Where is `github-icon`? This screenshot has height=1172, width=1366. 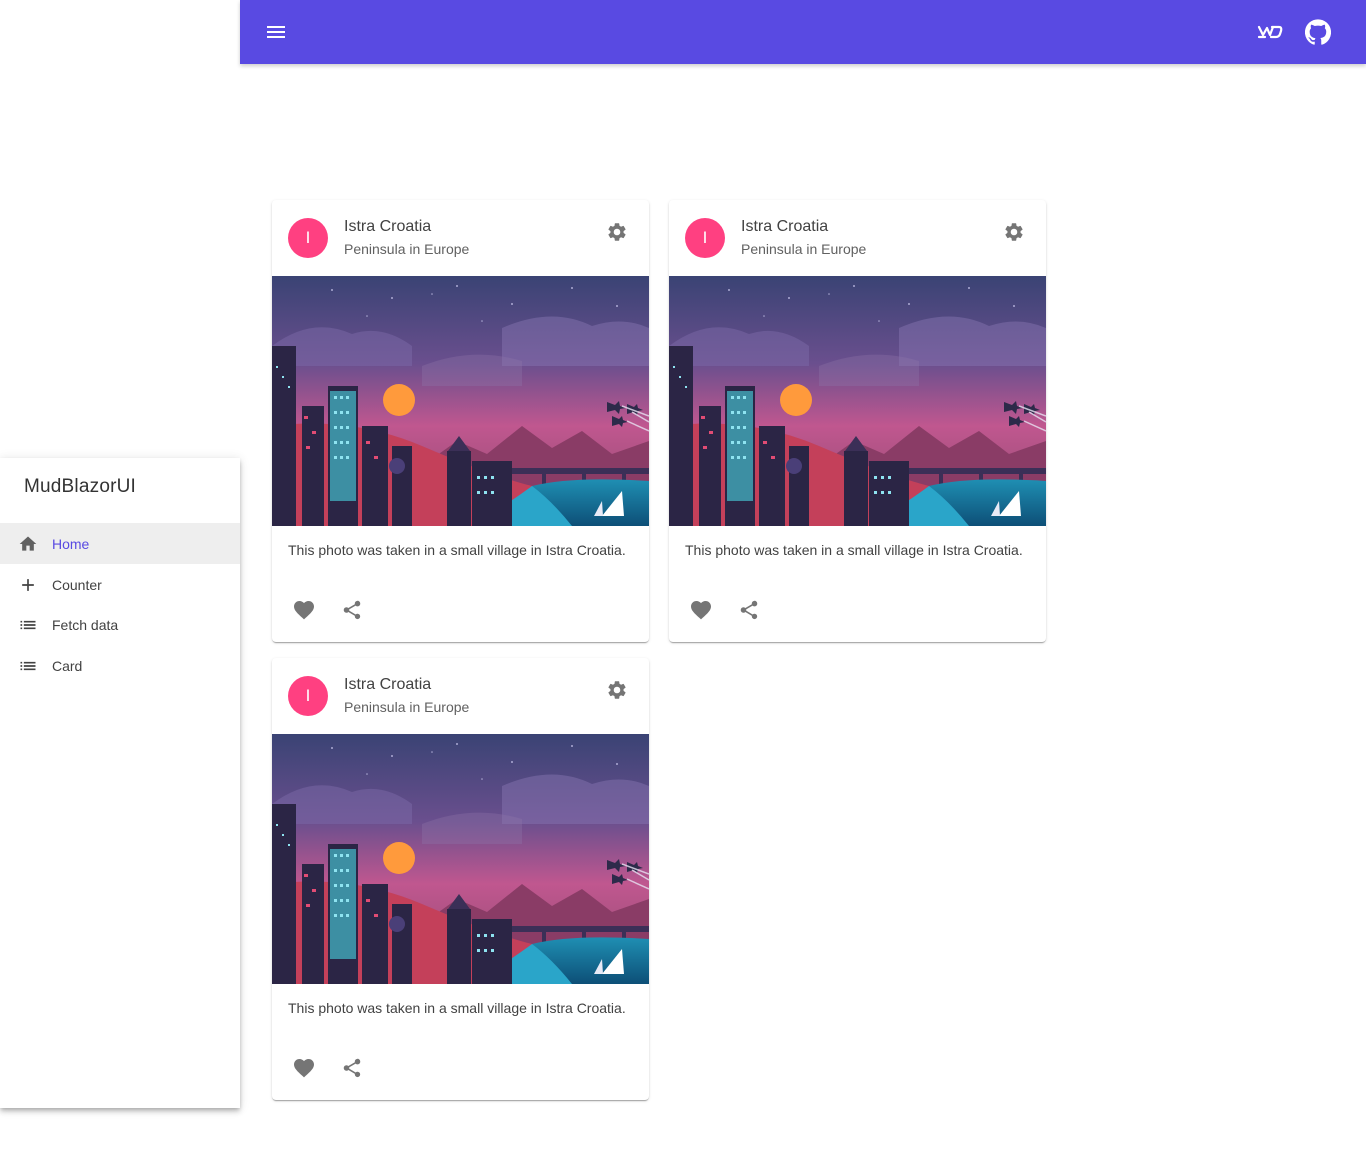 github-icon is located at coordinates (1318, 32).